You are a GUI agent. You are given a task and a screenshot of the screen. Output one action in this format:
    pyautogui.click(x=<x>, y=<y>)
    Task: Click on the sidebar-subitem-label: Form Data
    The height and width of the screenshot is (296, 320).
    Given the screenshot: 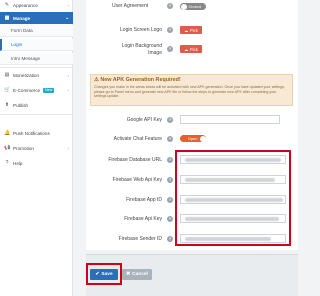 What is the action you would take?
    pyautogui.click(x=22, y=30)
    